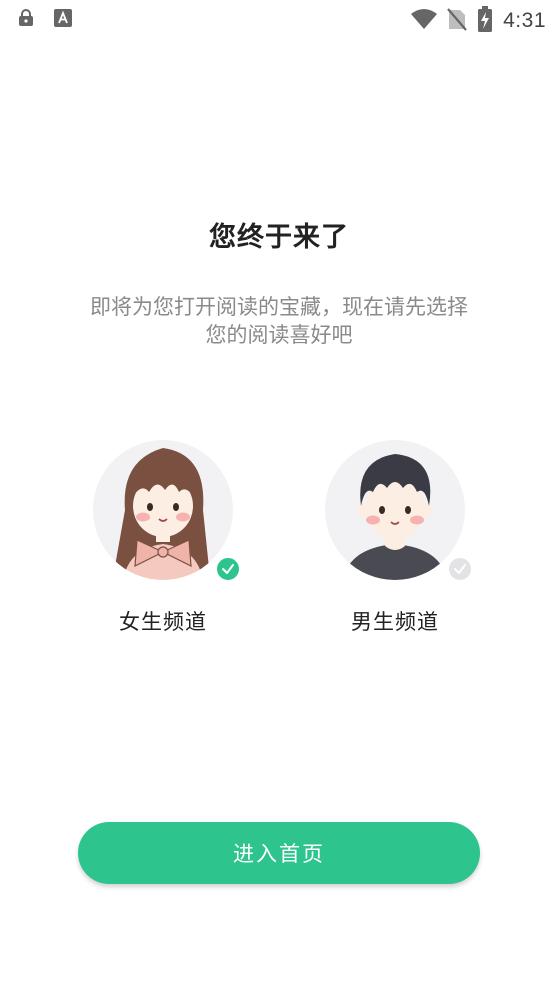  What do you see at coordinates (279, 19) in the screenshot?
I see `status-bar: 4:31` at bounding box center [279, 19].